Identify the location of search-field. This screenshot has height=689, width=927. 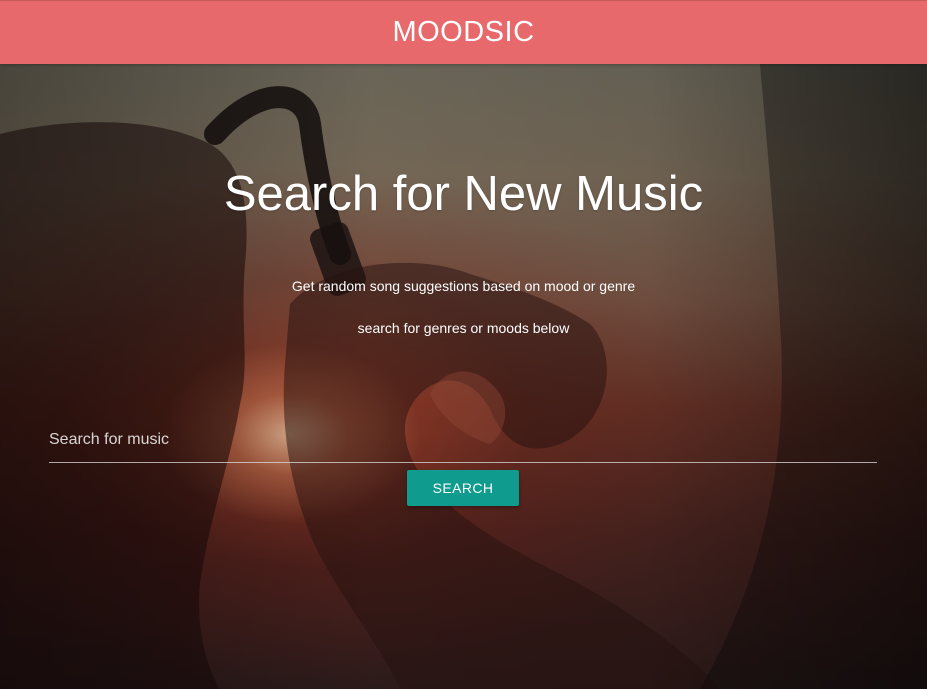
(463, 441).